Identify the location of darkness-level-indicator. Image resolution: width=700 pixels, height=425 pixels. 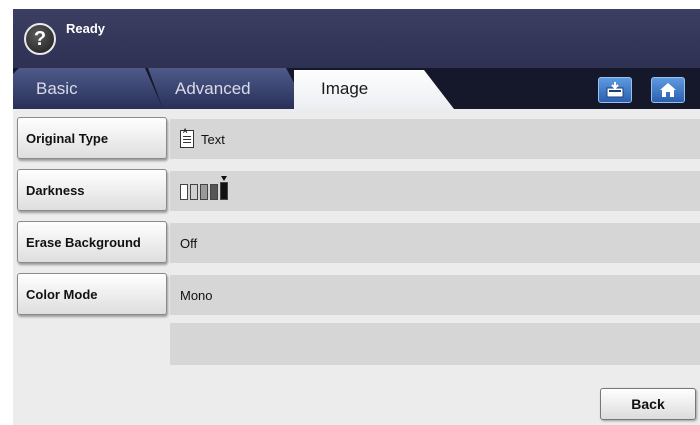
(204, 188).